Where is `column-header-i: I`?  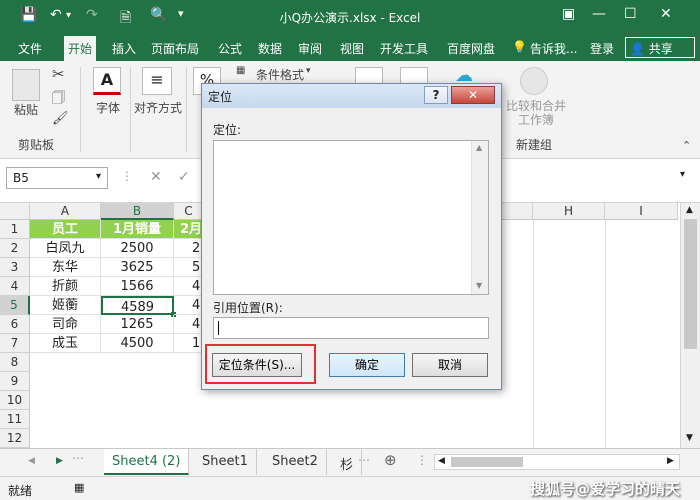 column-header-i: I is located at coordinates (641, 211).